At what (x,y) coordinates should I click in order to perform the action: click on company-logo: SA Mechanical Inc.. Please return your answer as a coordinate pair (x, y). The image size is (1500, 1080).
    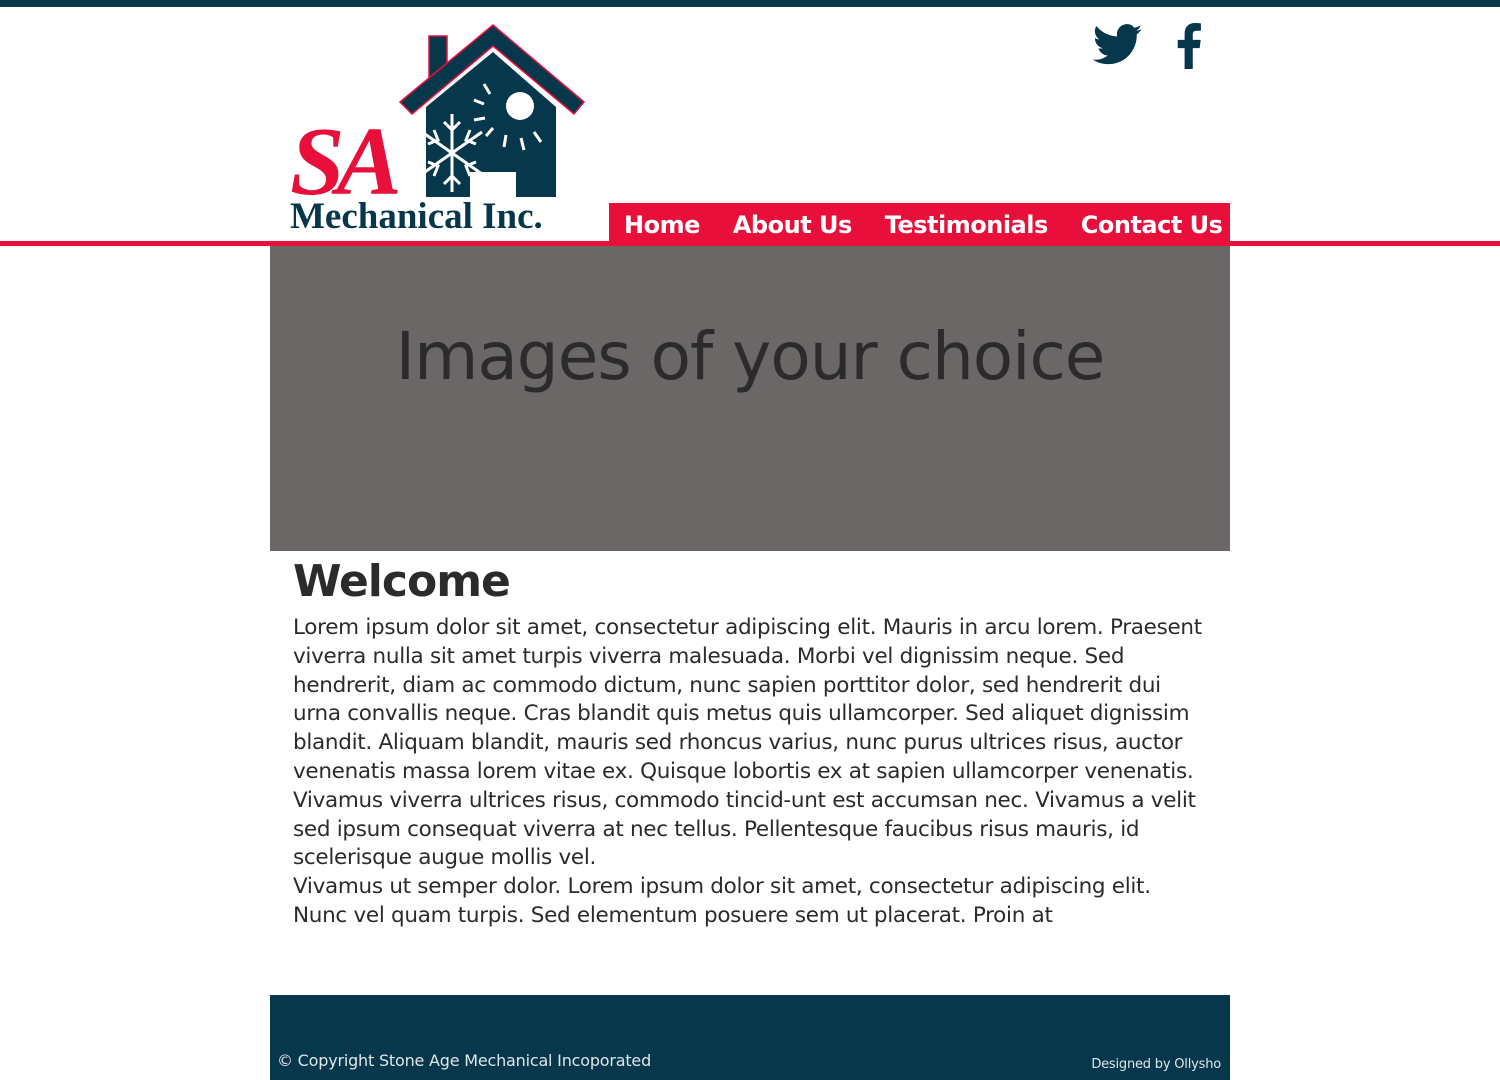
    Looking at the image, I should click on (438, 129).